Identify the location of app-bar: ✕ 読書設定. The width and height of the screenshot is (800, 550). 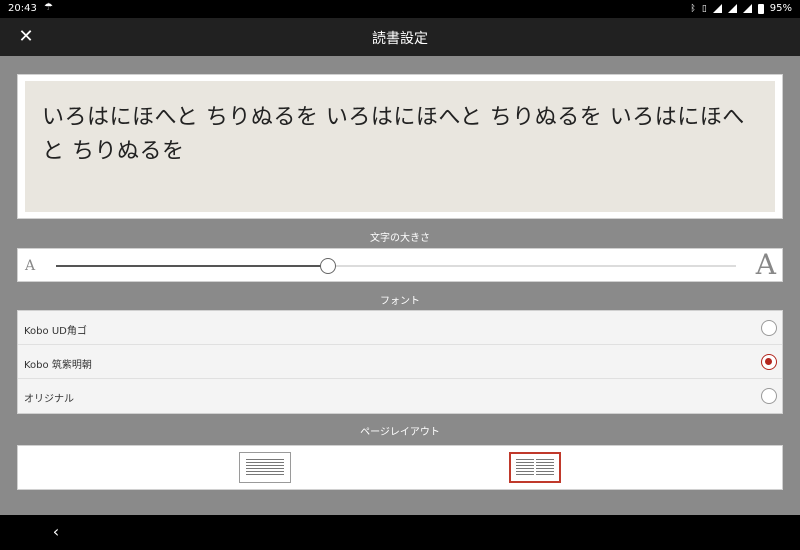
(400, 37).